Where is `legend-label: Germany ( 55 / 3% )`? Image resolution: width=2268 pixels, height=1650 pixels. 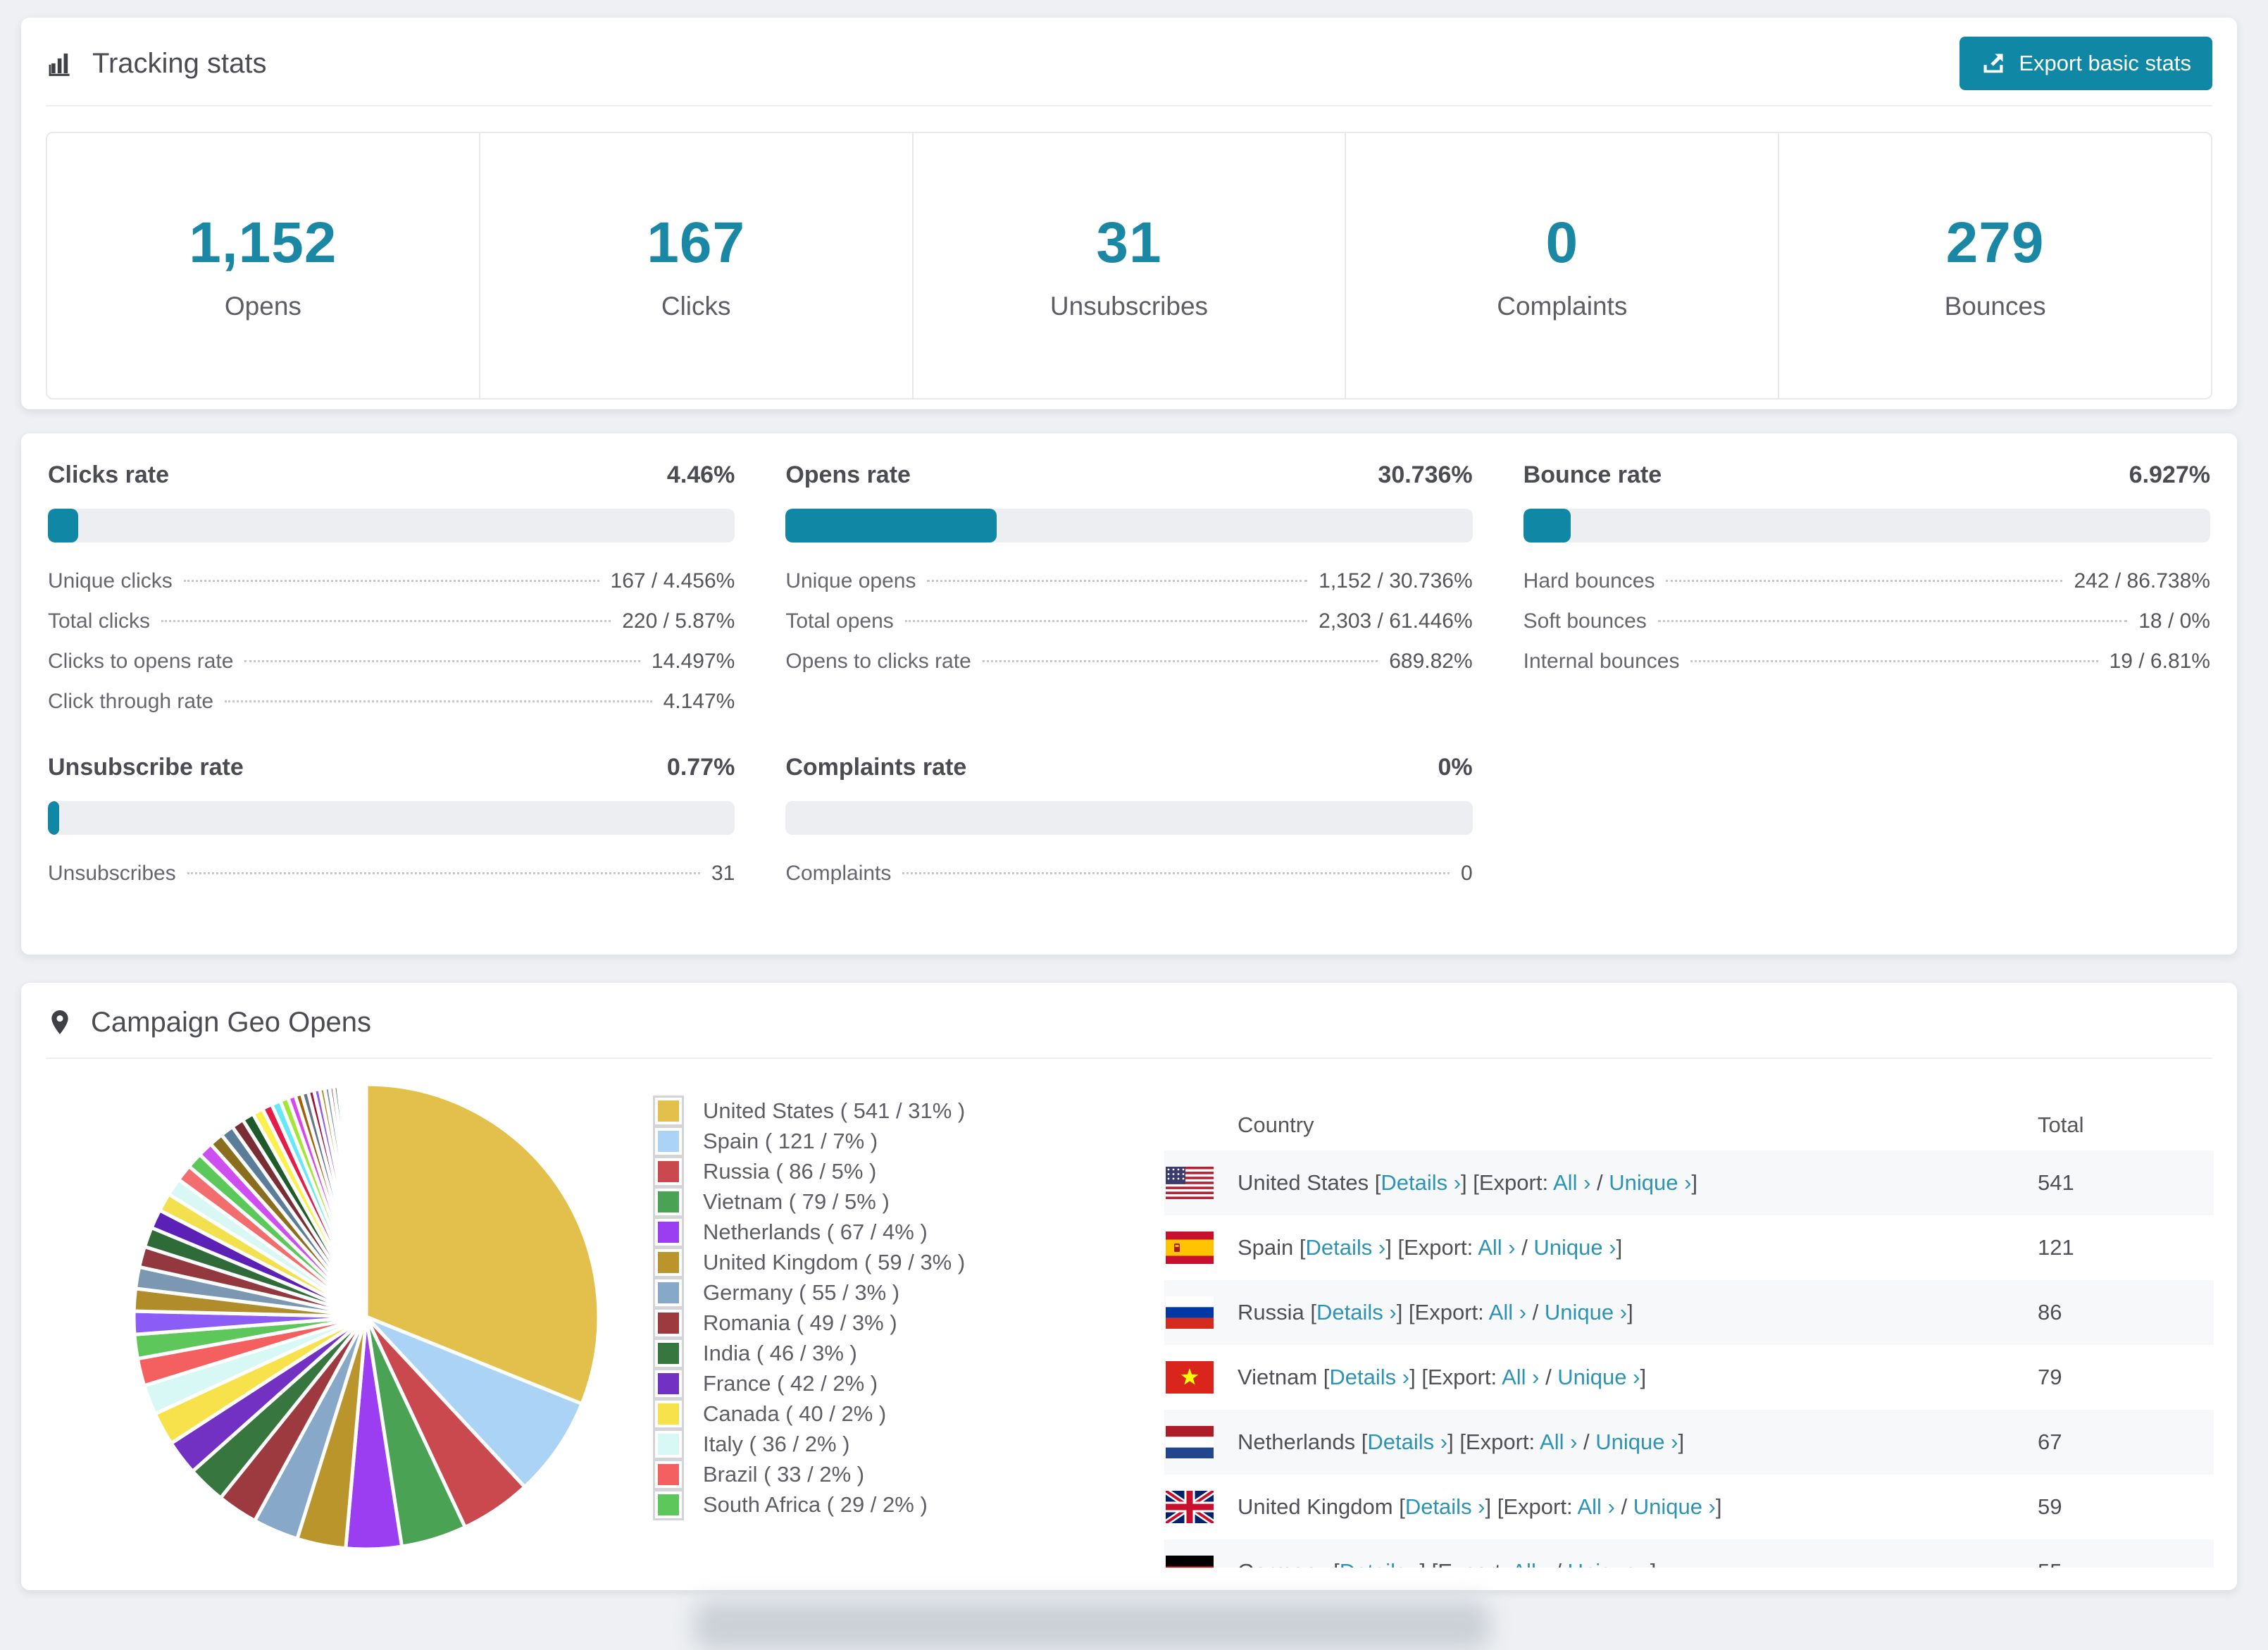 legend-label: Germany ( 55 / 3% ) is located at coordinates (801, 1292).